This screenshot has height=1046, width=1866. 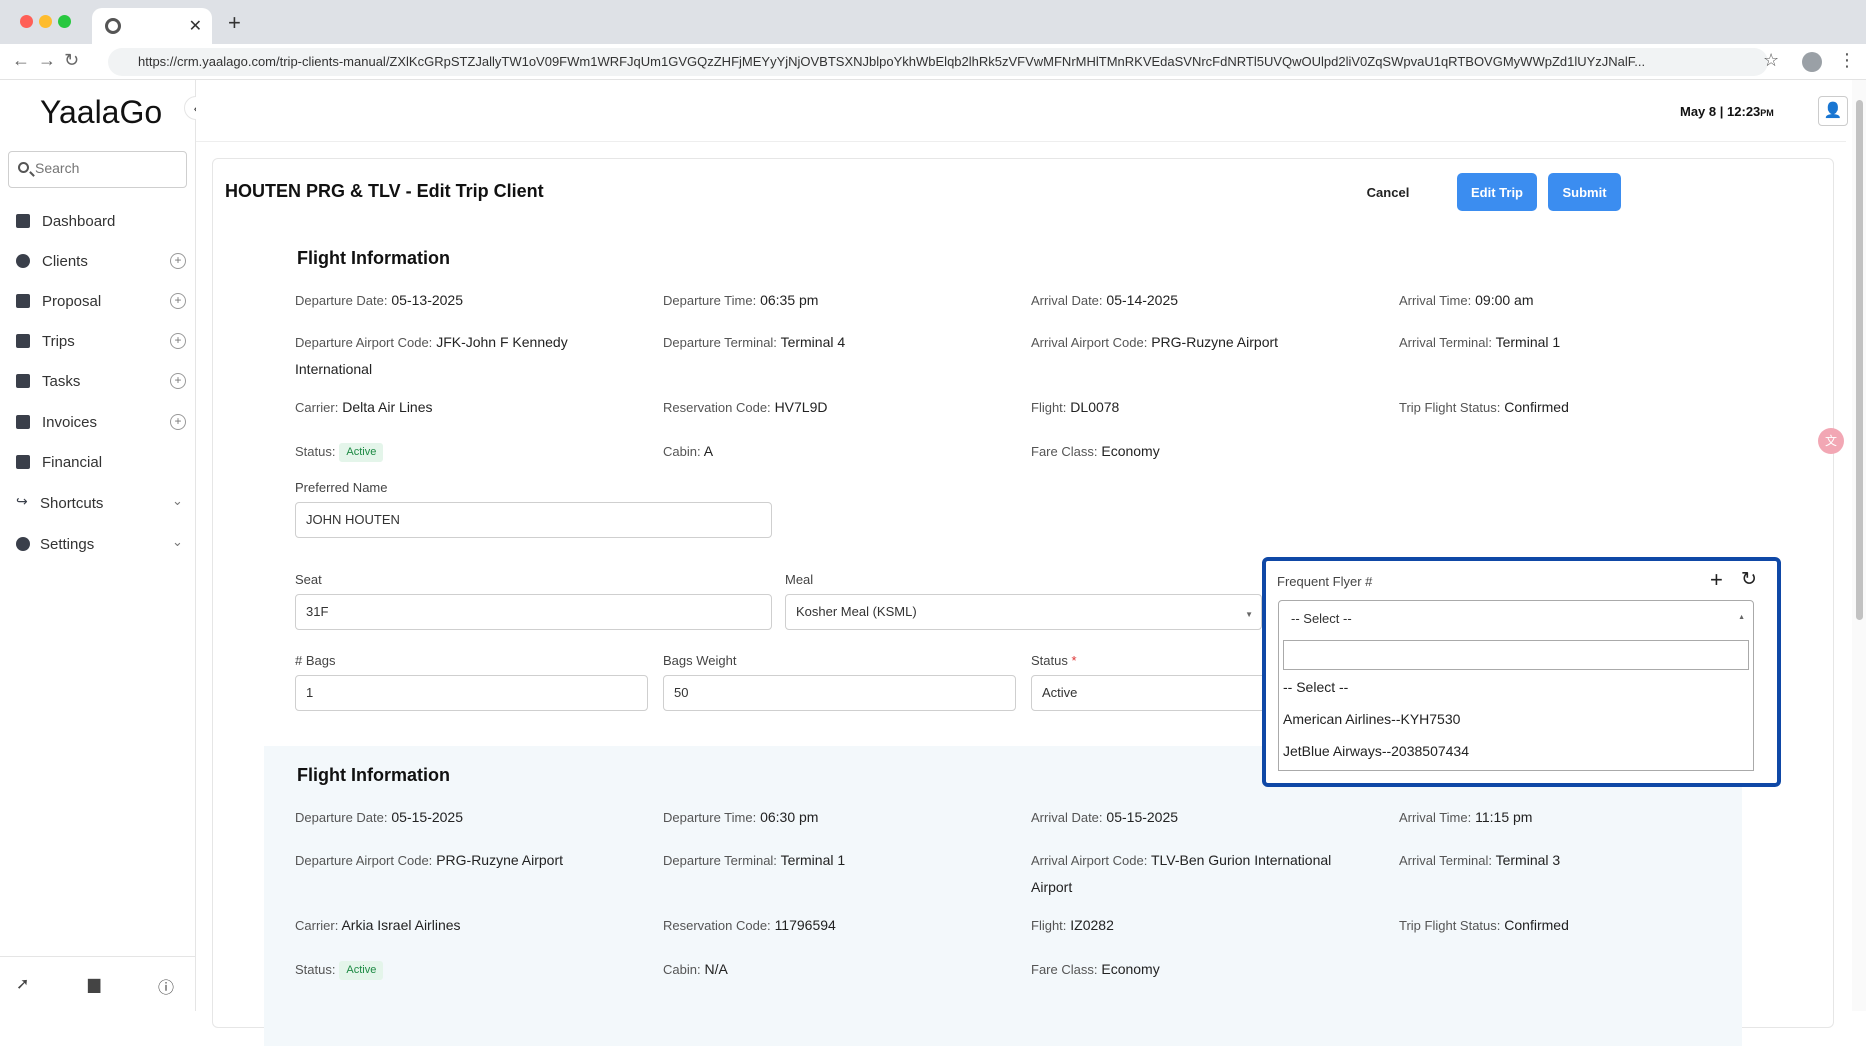 What do you see at coordinates (1516, 655) in the screenshot?
I see `frequent-flyer-search-input` at bounding box center [1516, 655].